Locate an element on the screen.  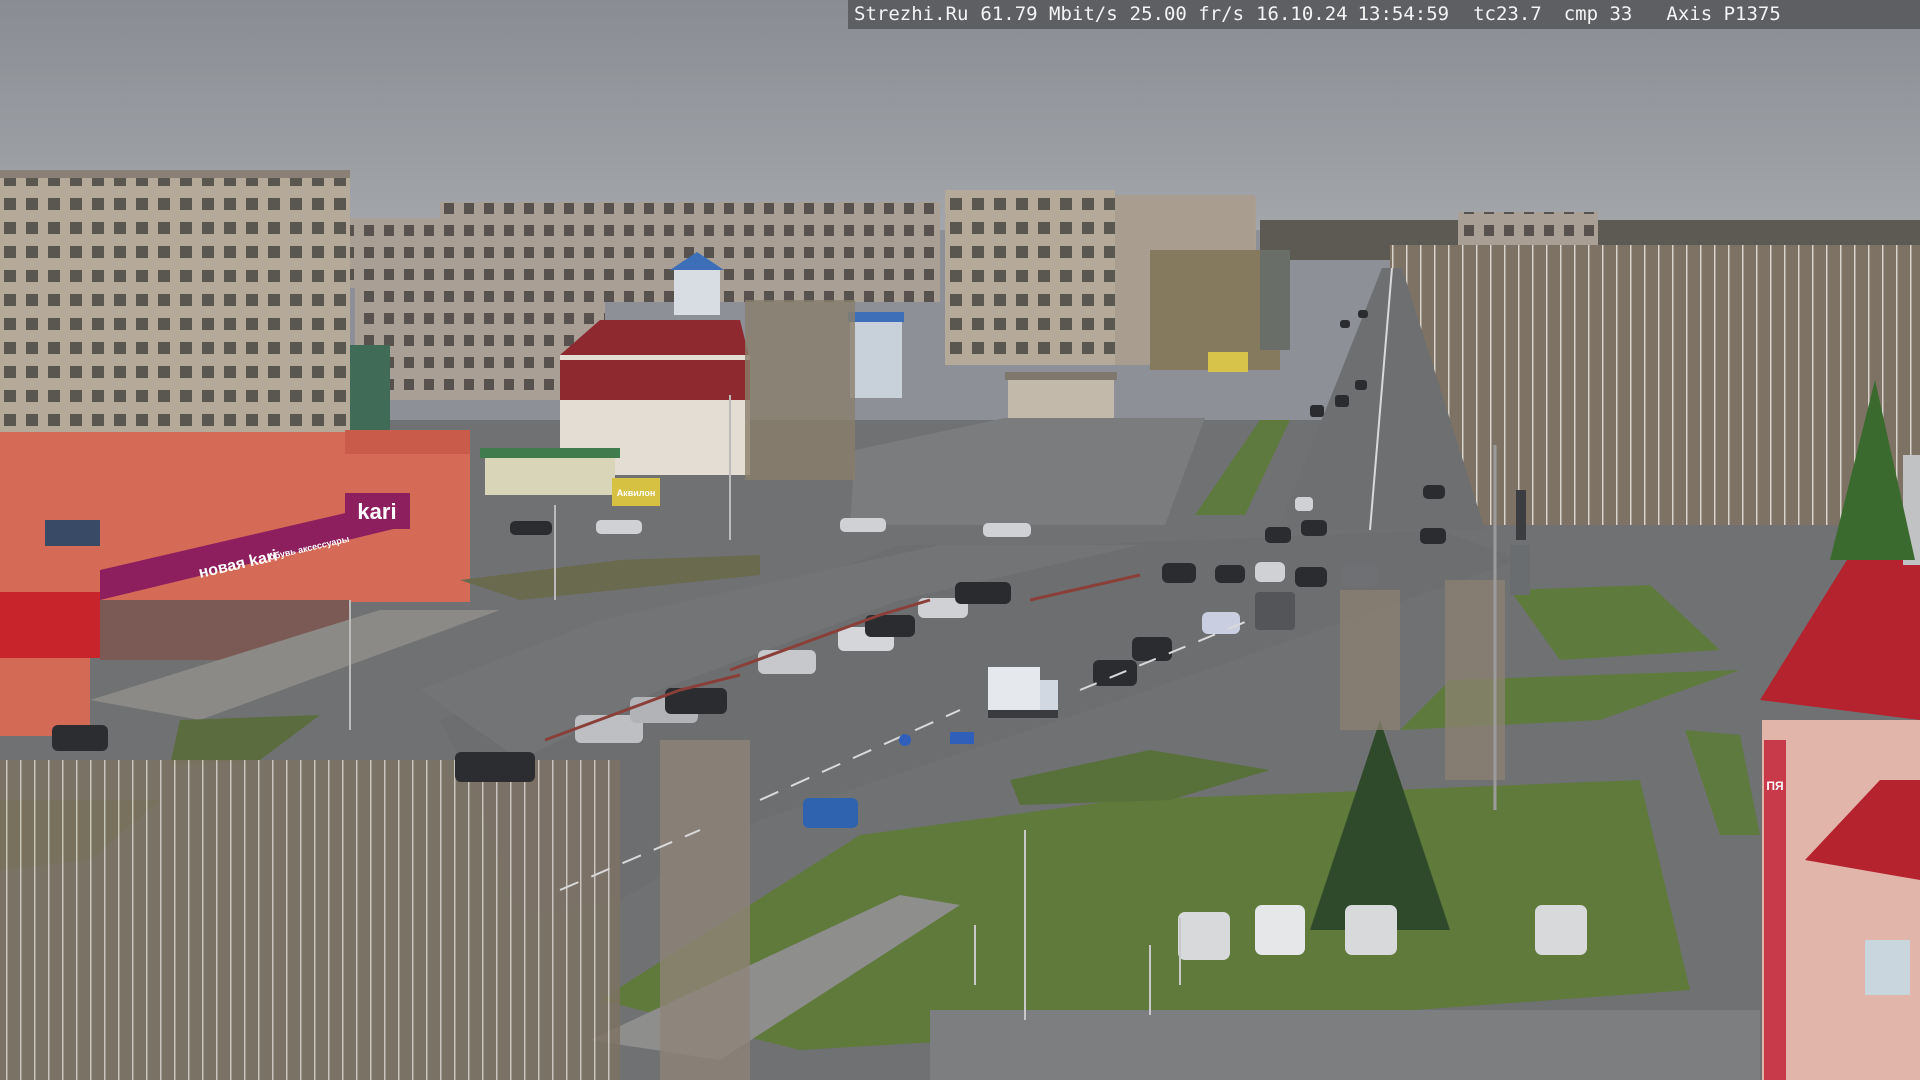
kari-logo-text: kari is located at coordinates (376, 511).